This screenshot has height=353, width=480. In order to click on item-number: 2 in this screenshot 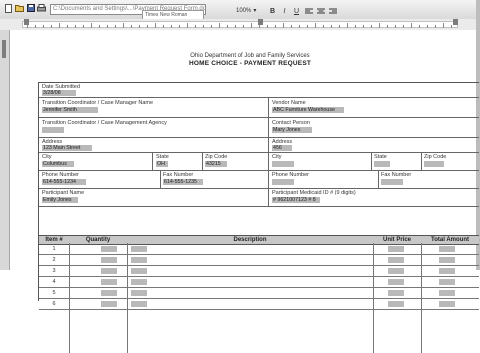, I will do `click(54, 260)`.